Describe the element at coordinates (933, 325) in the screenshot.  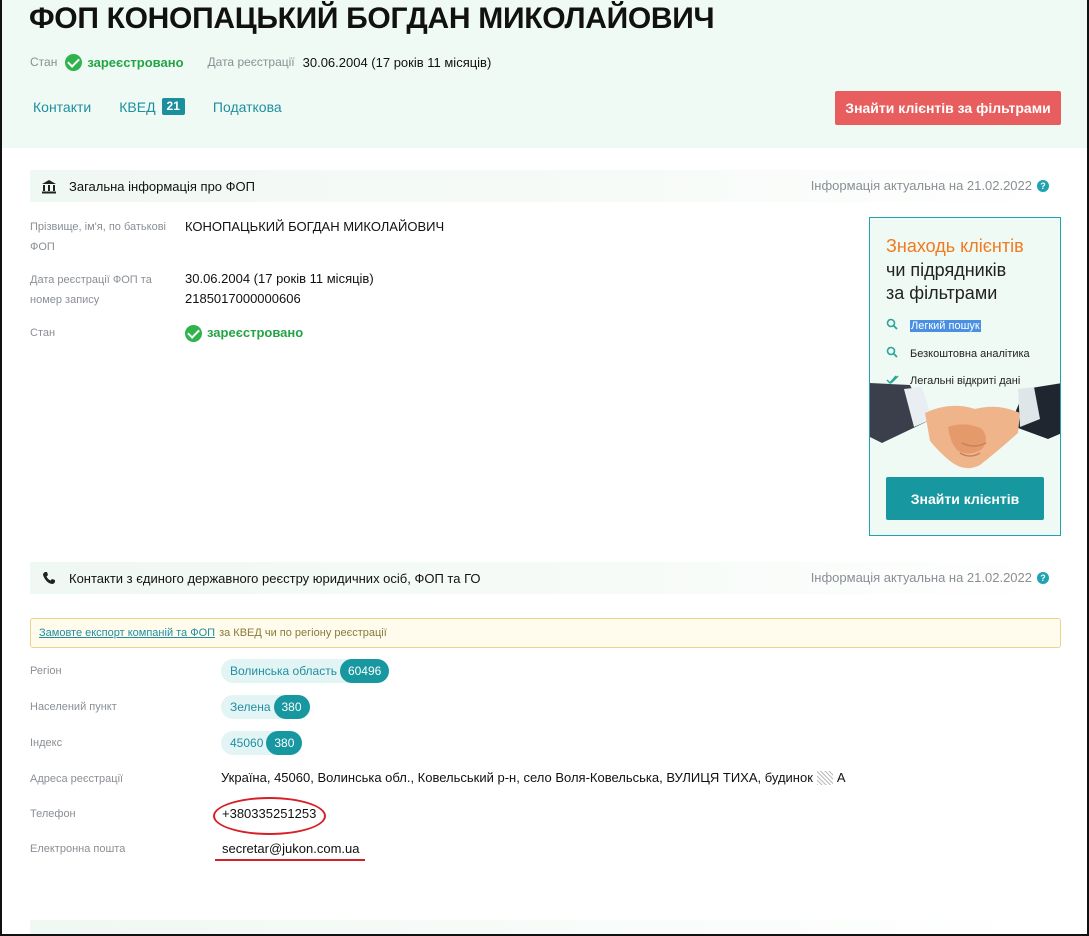
I see `promo-item: Легкий пошук` at that location.